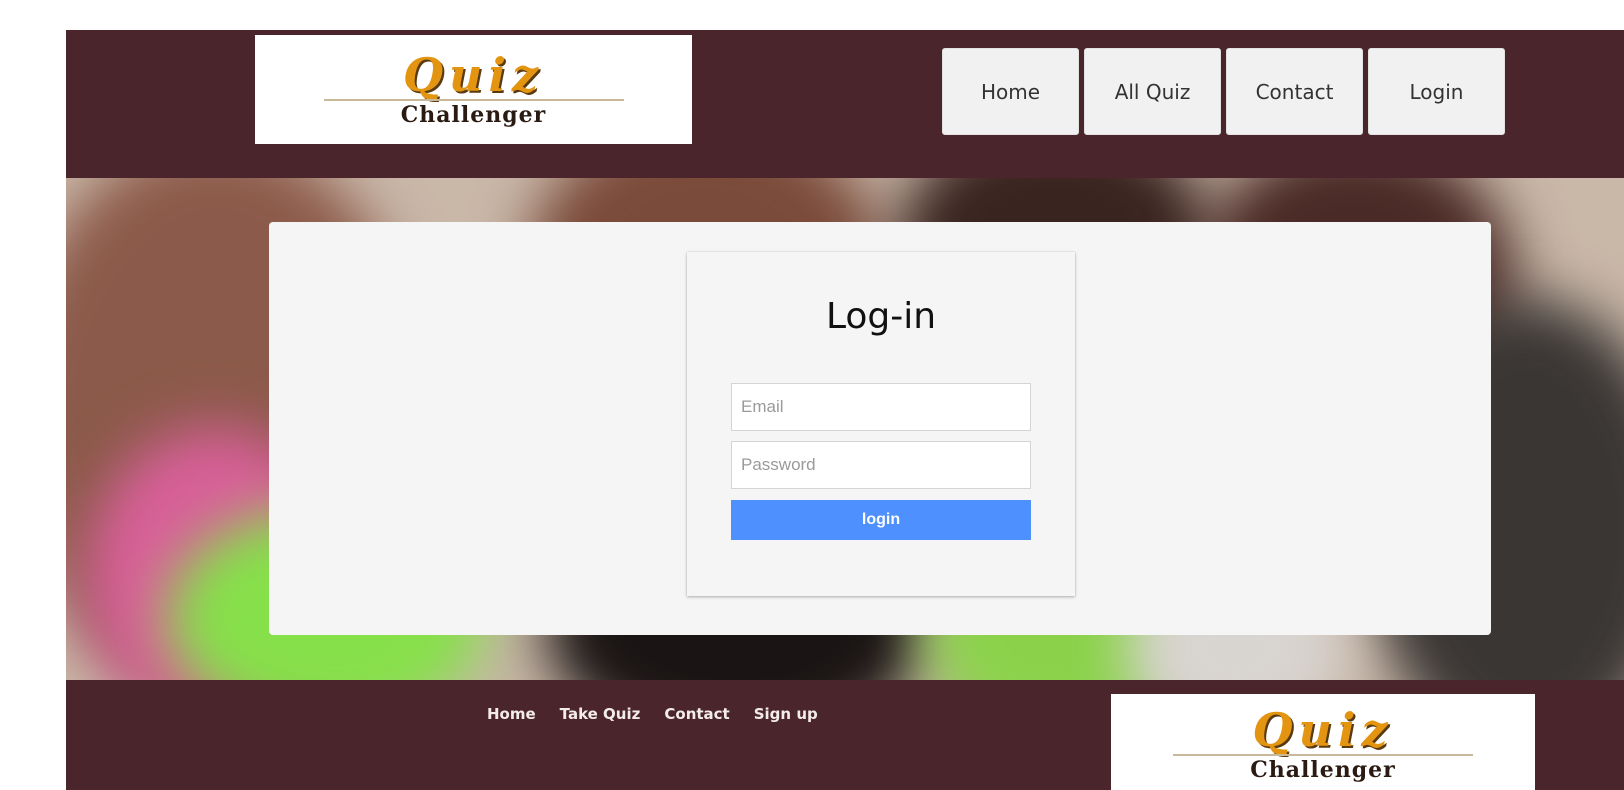 This screenshot has height=790, width=1624. I want to click on nav-login-button: Login, so click(1436, 91).